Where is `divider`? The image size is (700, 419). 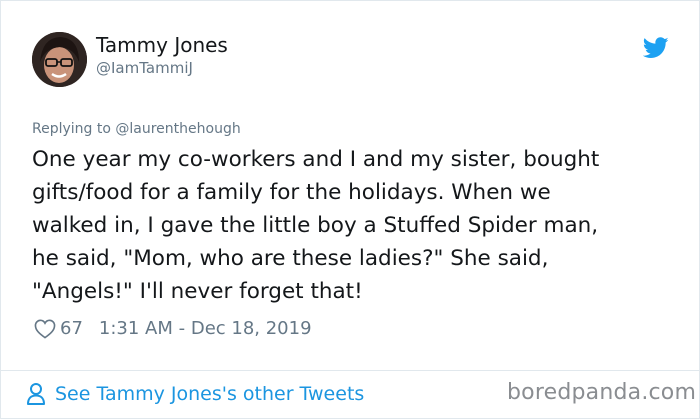
divider is located at coordinates (350, 370).